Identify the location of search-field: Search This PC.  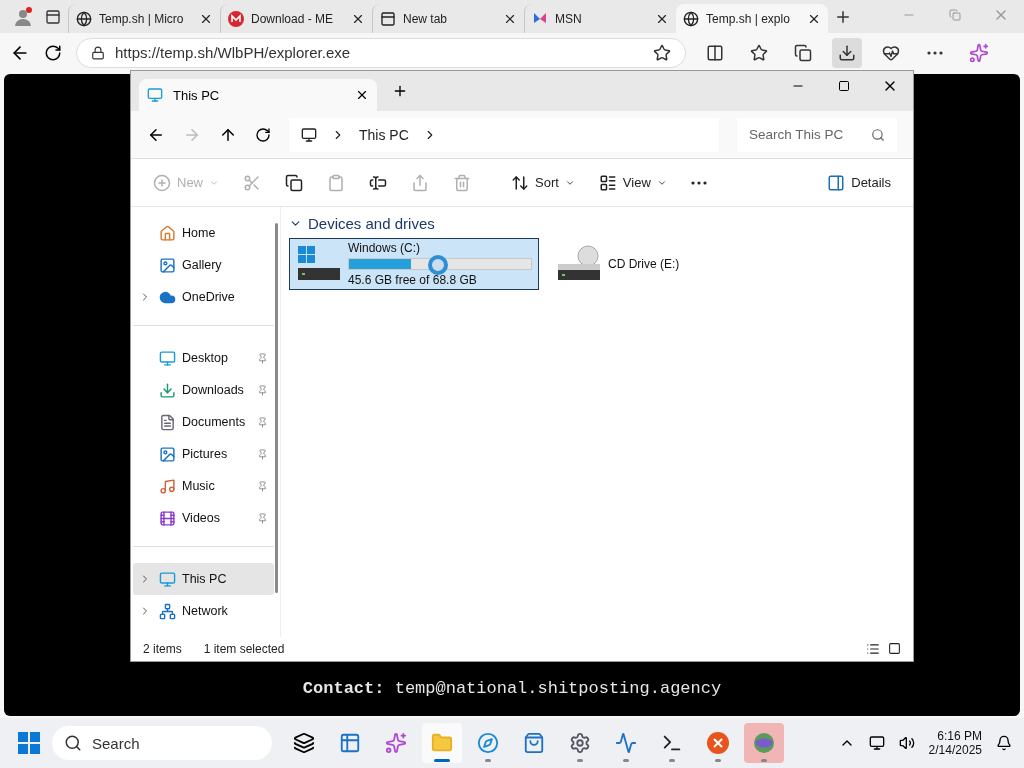
(817, 134).